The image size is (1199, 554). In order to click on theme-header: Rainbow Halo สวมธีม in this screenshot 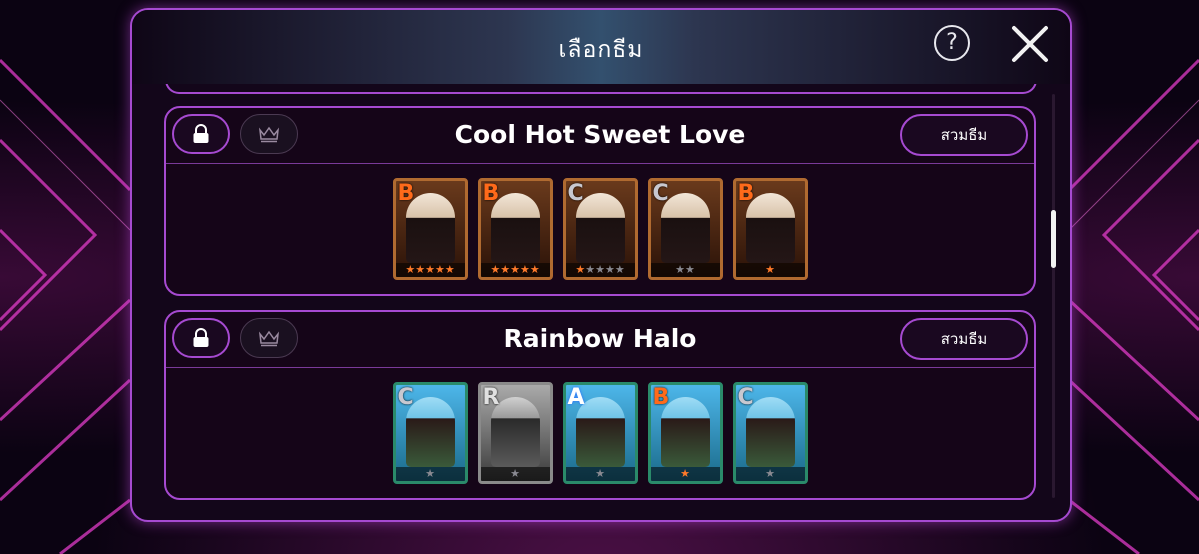, I will do `click(600, 340)`.